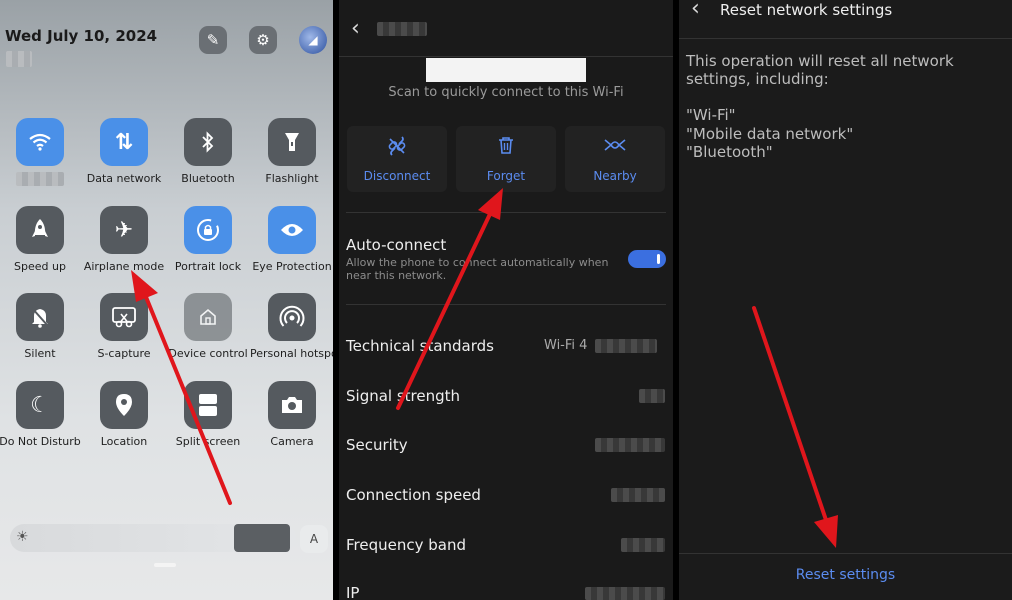  I want to click on edit-button: ✎, so click(213, 40).